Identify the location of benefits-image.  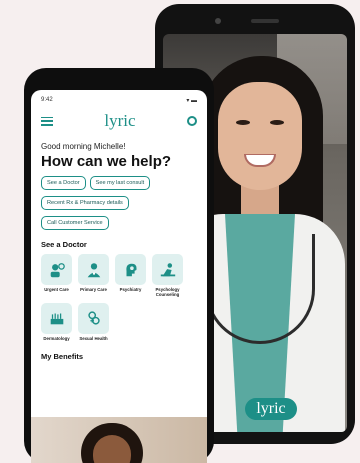
(119, 440).